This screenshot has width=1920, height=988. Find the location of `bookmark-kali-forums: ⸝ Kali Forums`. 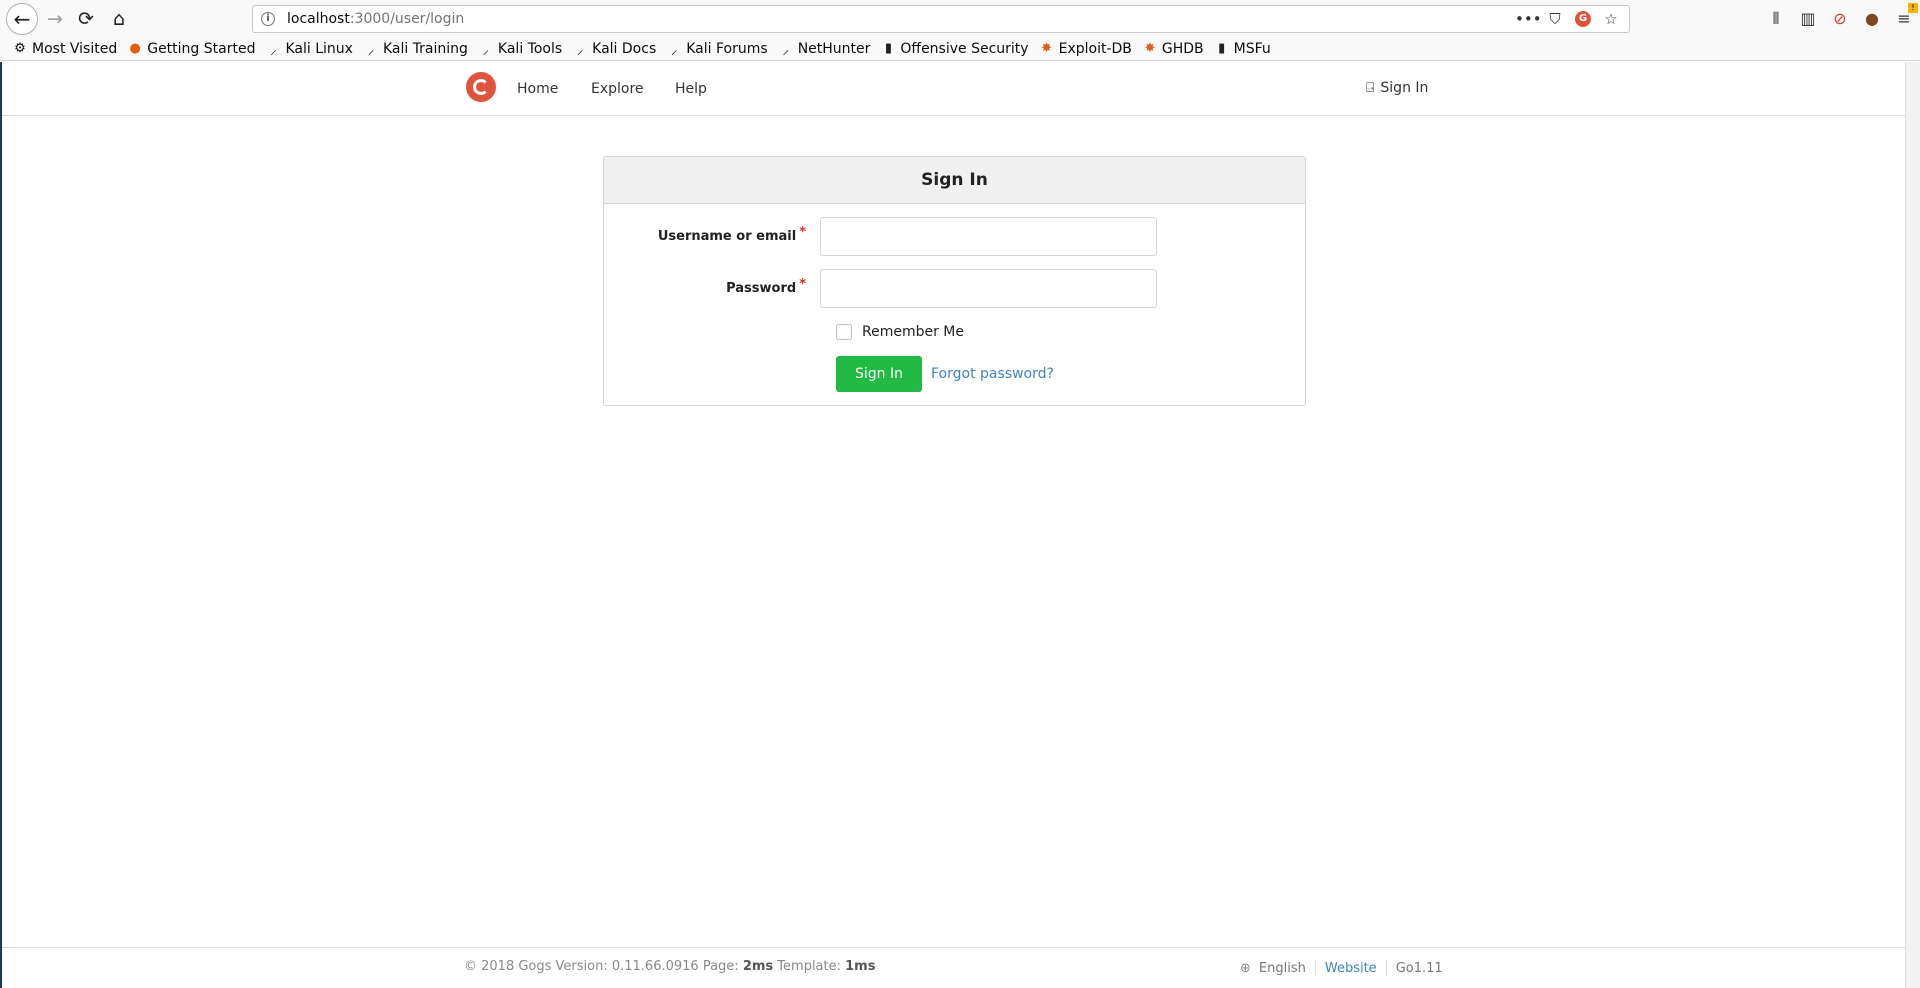

bookmark-kali-forums: ⸝ Kali Forums is located at coordinates (717, 49).